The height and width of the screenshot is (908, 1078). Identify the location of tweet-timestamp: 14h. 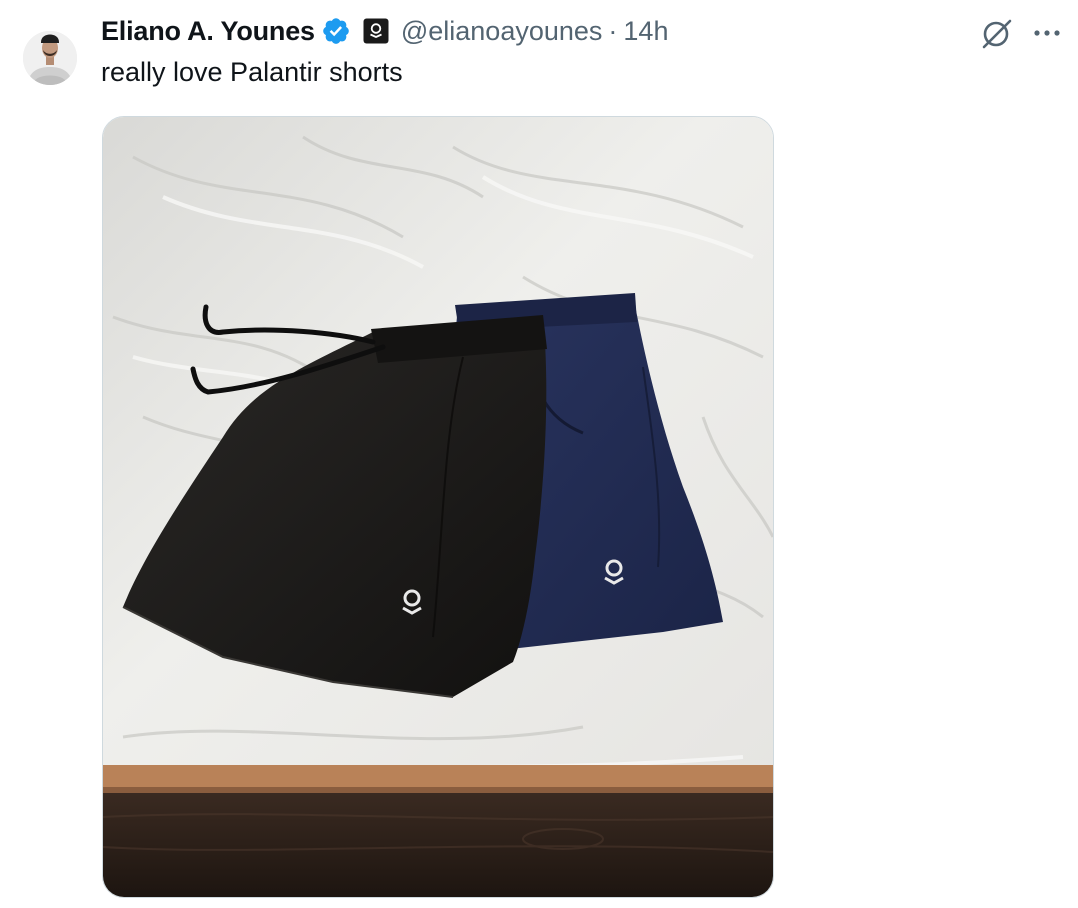
(645, 31).